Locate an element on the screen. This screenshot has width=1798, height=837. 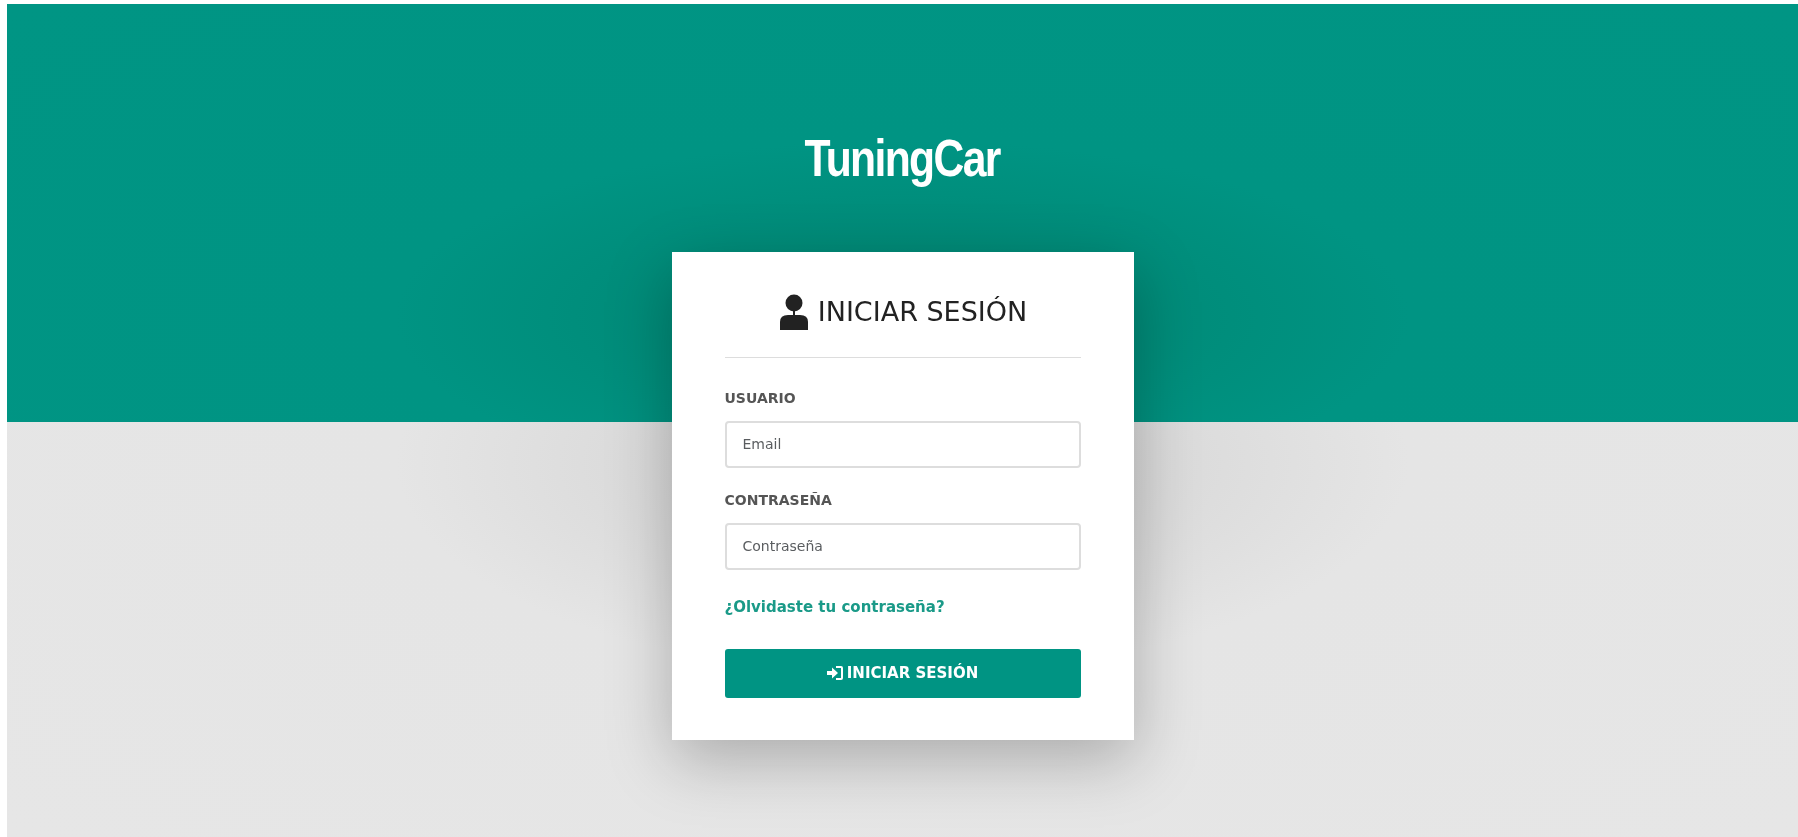
form-title: INICIAR SESIÓN is located at coordinates (922, 312).